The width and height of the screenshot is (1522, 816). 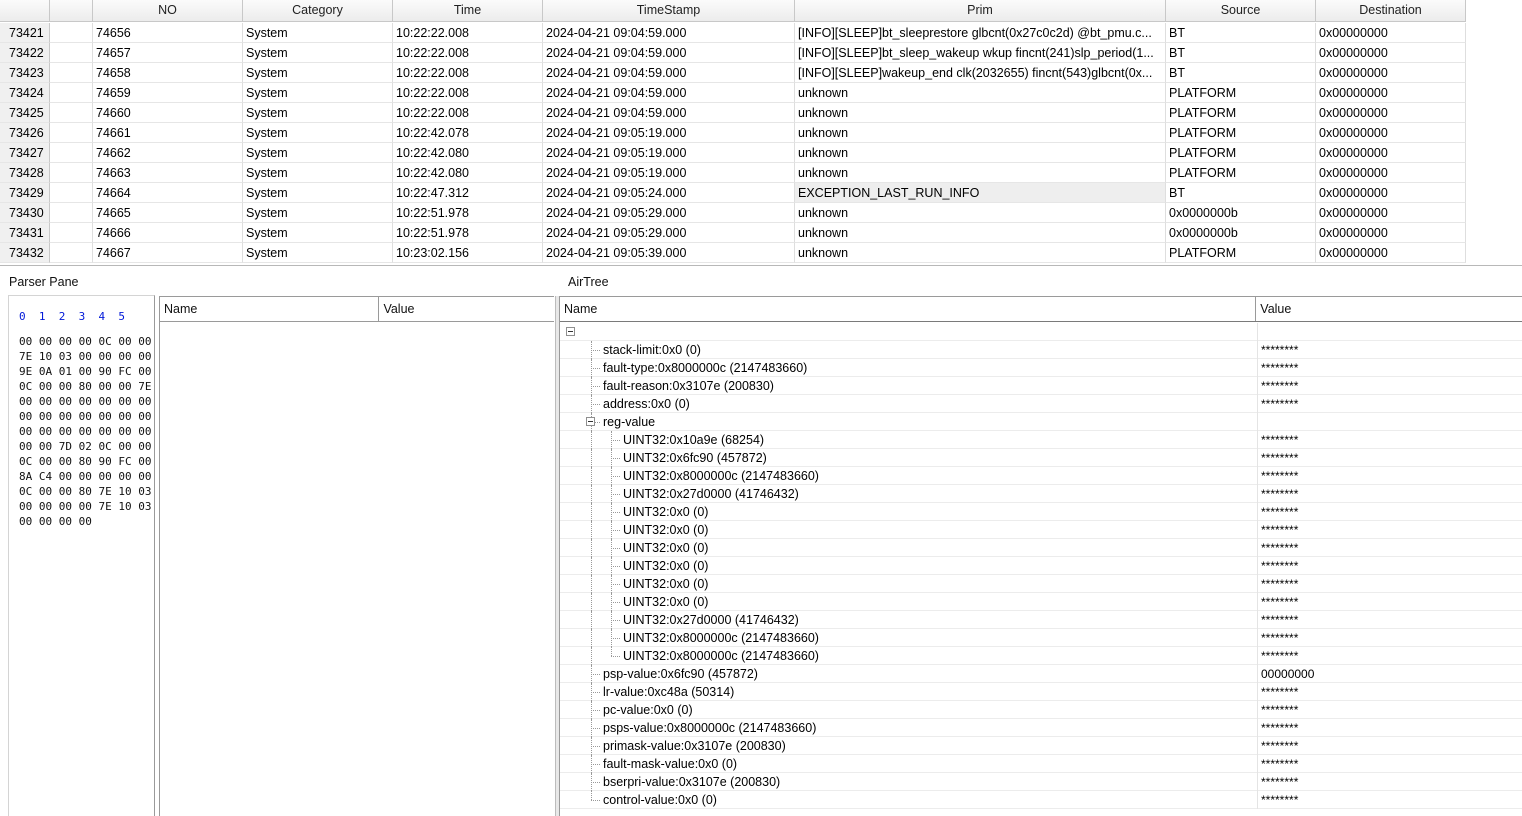 I want to click on tree-row: UINT32:0x10a9e (68254) ********, so click(x=1041, y=440).